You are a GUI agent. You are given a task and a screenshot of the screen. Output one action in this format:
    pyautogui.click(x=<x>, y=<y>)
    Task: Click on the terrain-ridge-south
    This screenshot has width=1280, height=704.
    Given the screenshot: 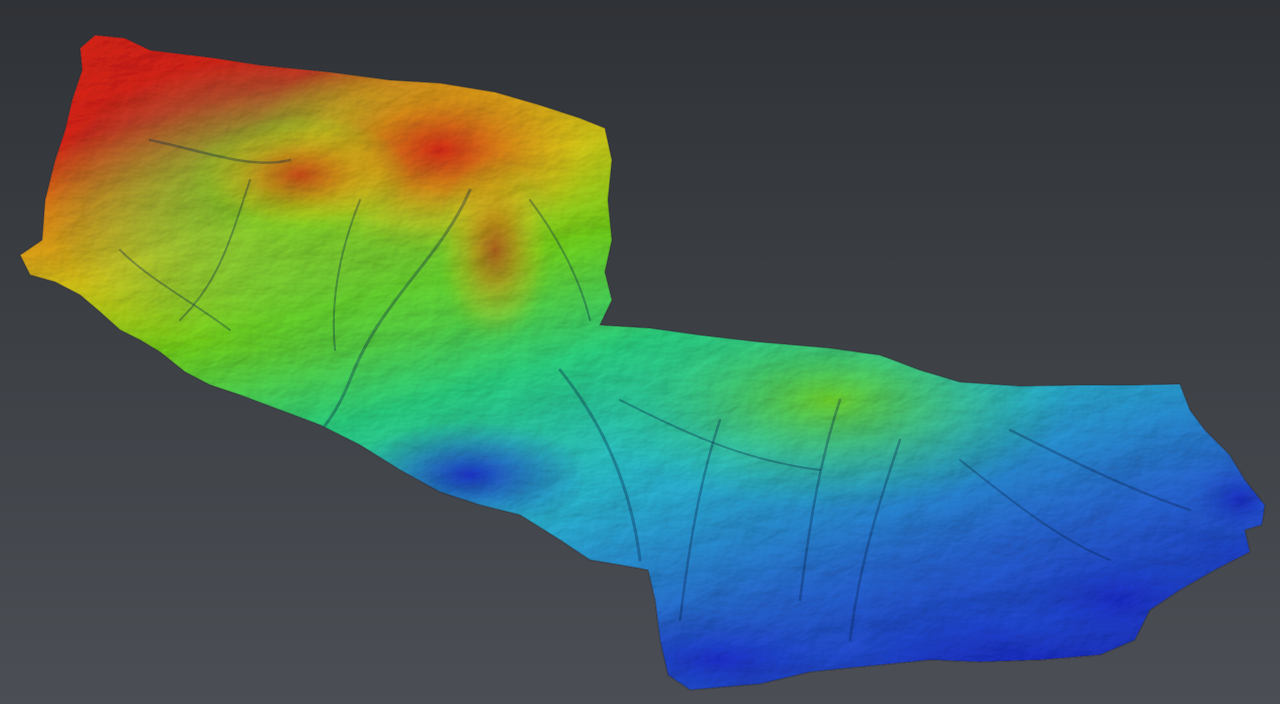 What is the action you would take?
    pyautogui.click(x=495, y=250)
    